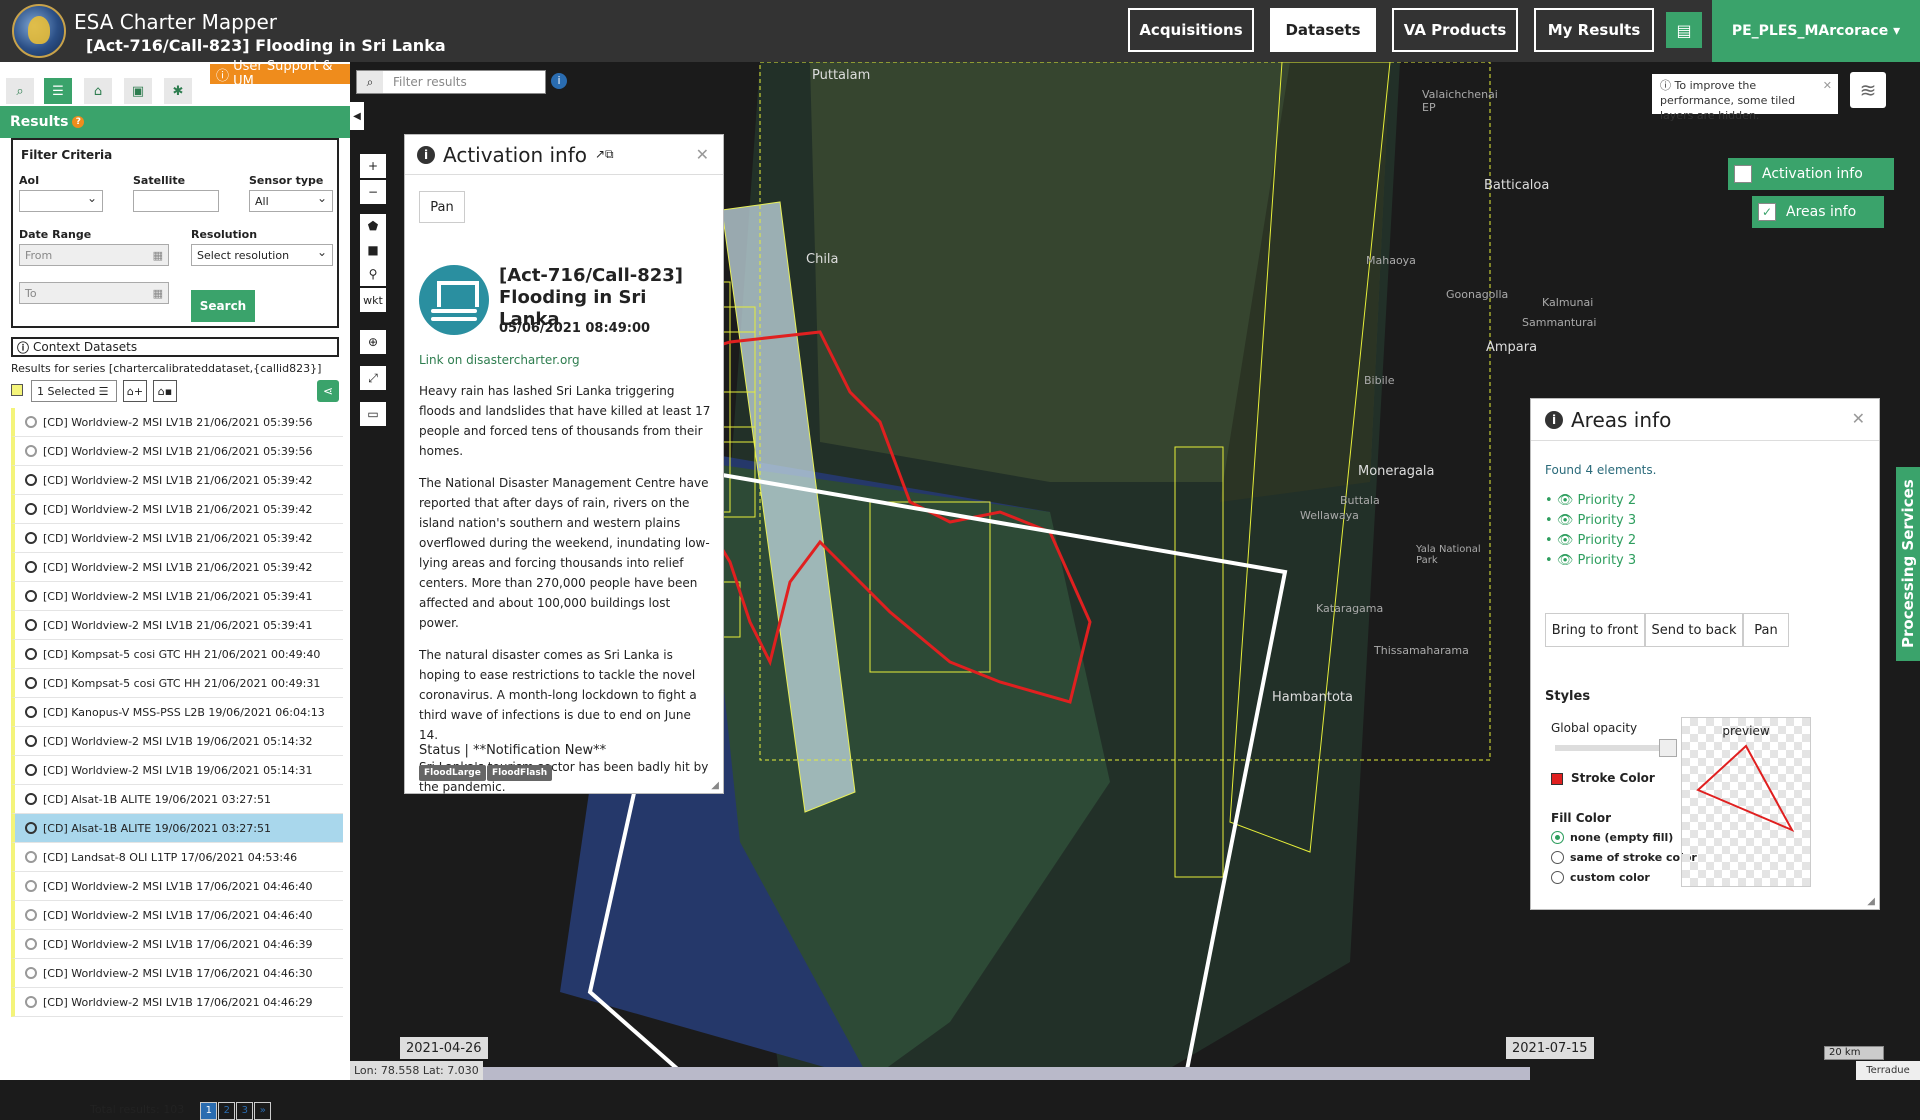 The image size is (1920, 1120). Describe the element at coordinates (1612, 837) in the screenshot. I see `fill-none-radio: none (empty fill)` at that location.